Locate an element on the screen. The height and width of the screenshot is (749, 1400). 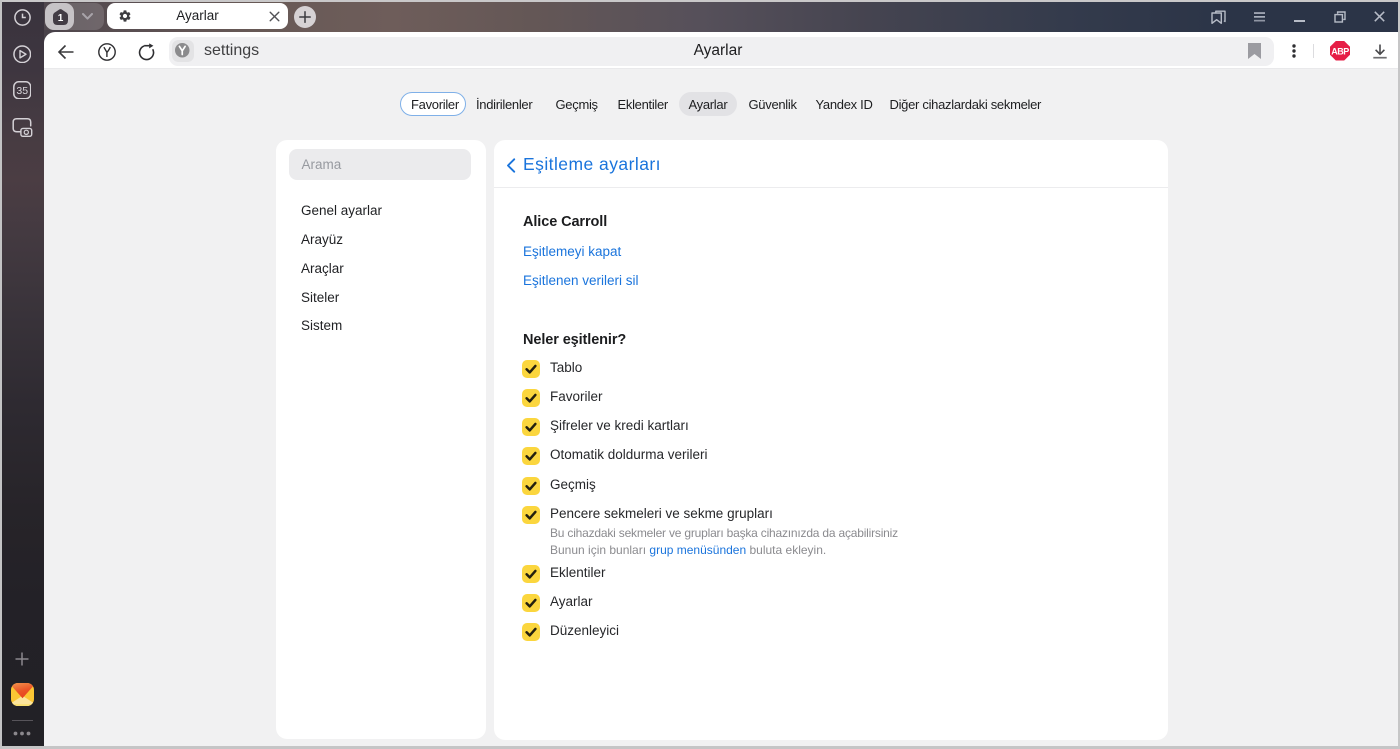
svg-text: 35 is located at coordinates (22, 91).